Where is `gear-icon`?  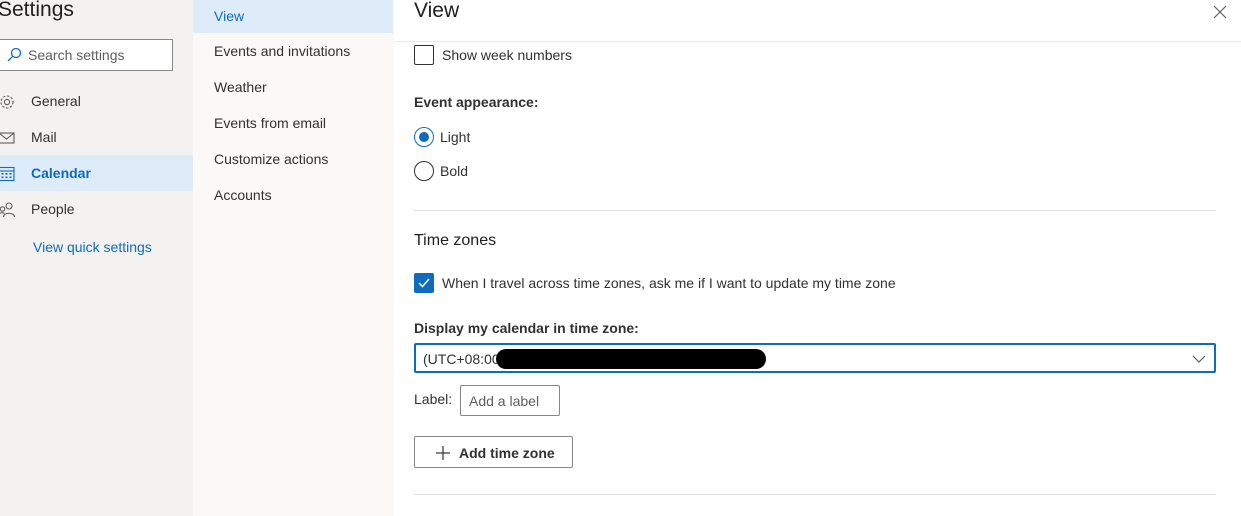 gear-icon is located at coordinates (7, 102).